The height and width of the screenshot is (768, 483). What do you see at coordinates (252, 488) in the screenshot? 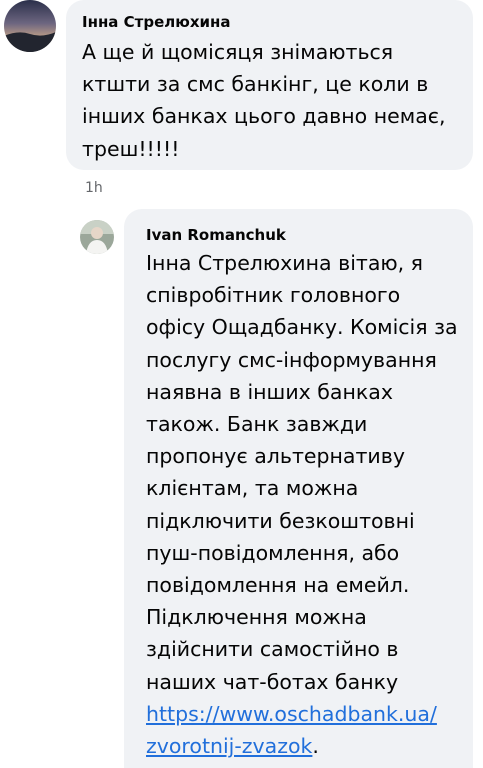
I see `comment-text-line: клієнтам, та можна` at bounding box center [252, 488].